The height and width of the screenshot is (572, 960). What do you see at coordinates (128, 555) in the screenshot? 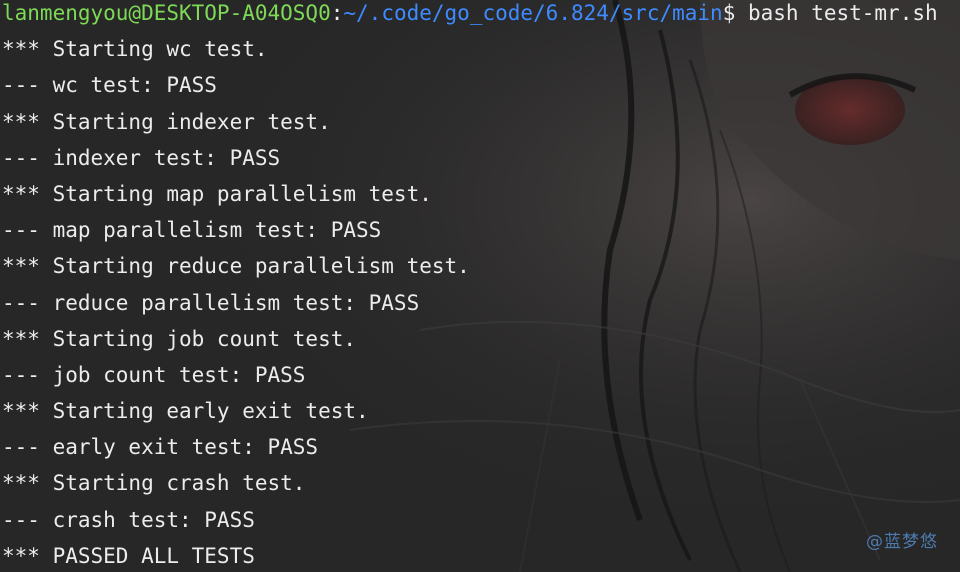
I see `output-line: *** PASSED ALL TESTS` at bounding box center [128, 555].